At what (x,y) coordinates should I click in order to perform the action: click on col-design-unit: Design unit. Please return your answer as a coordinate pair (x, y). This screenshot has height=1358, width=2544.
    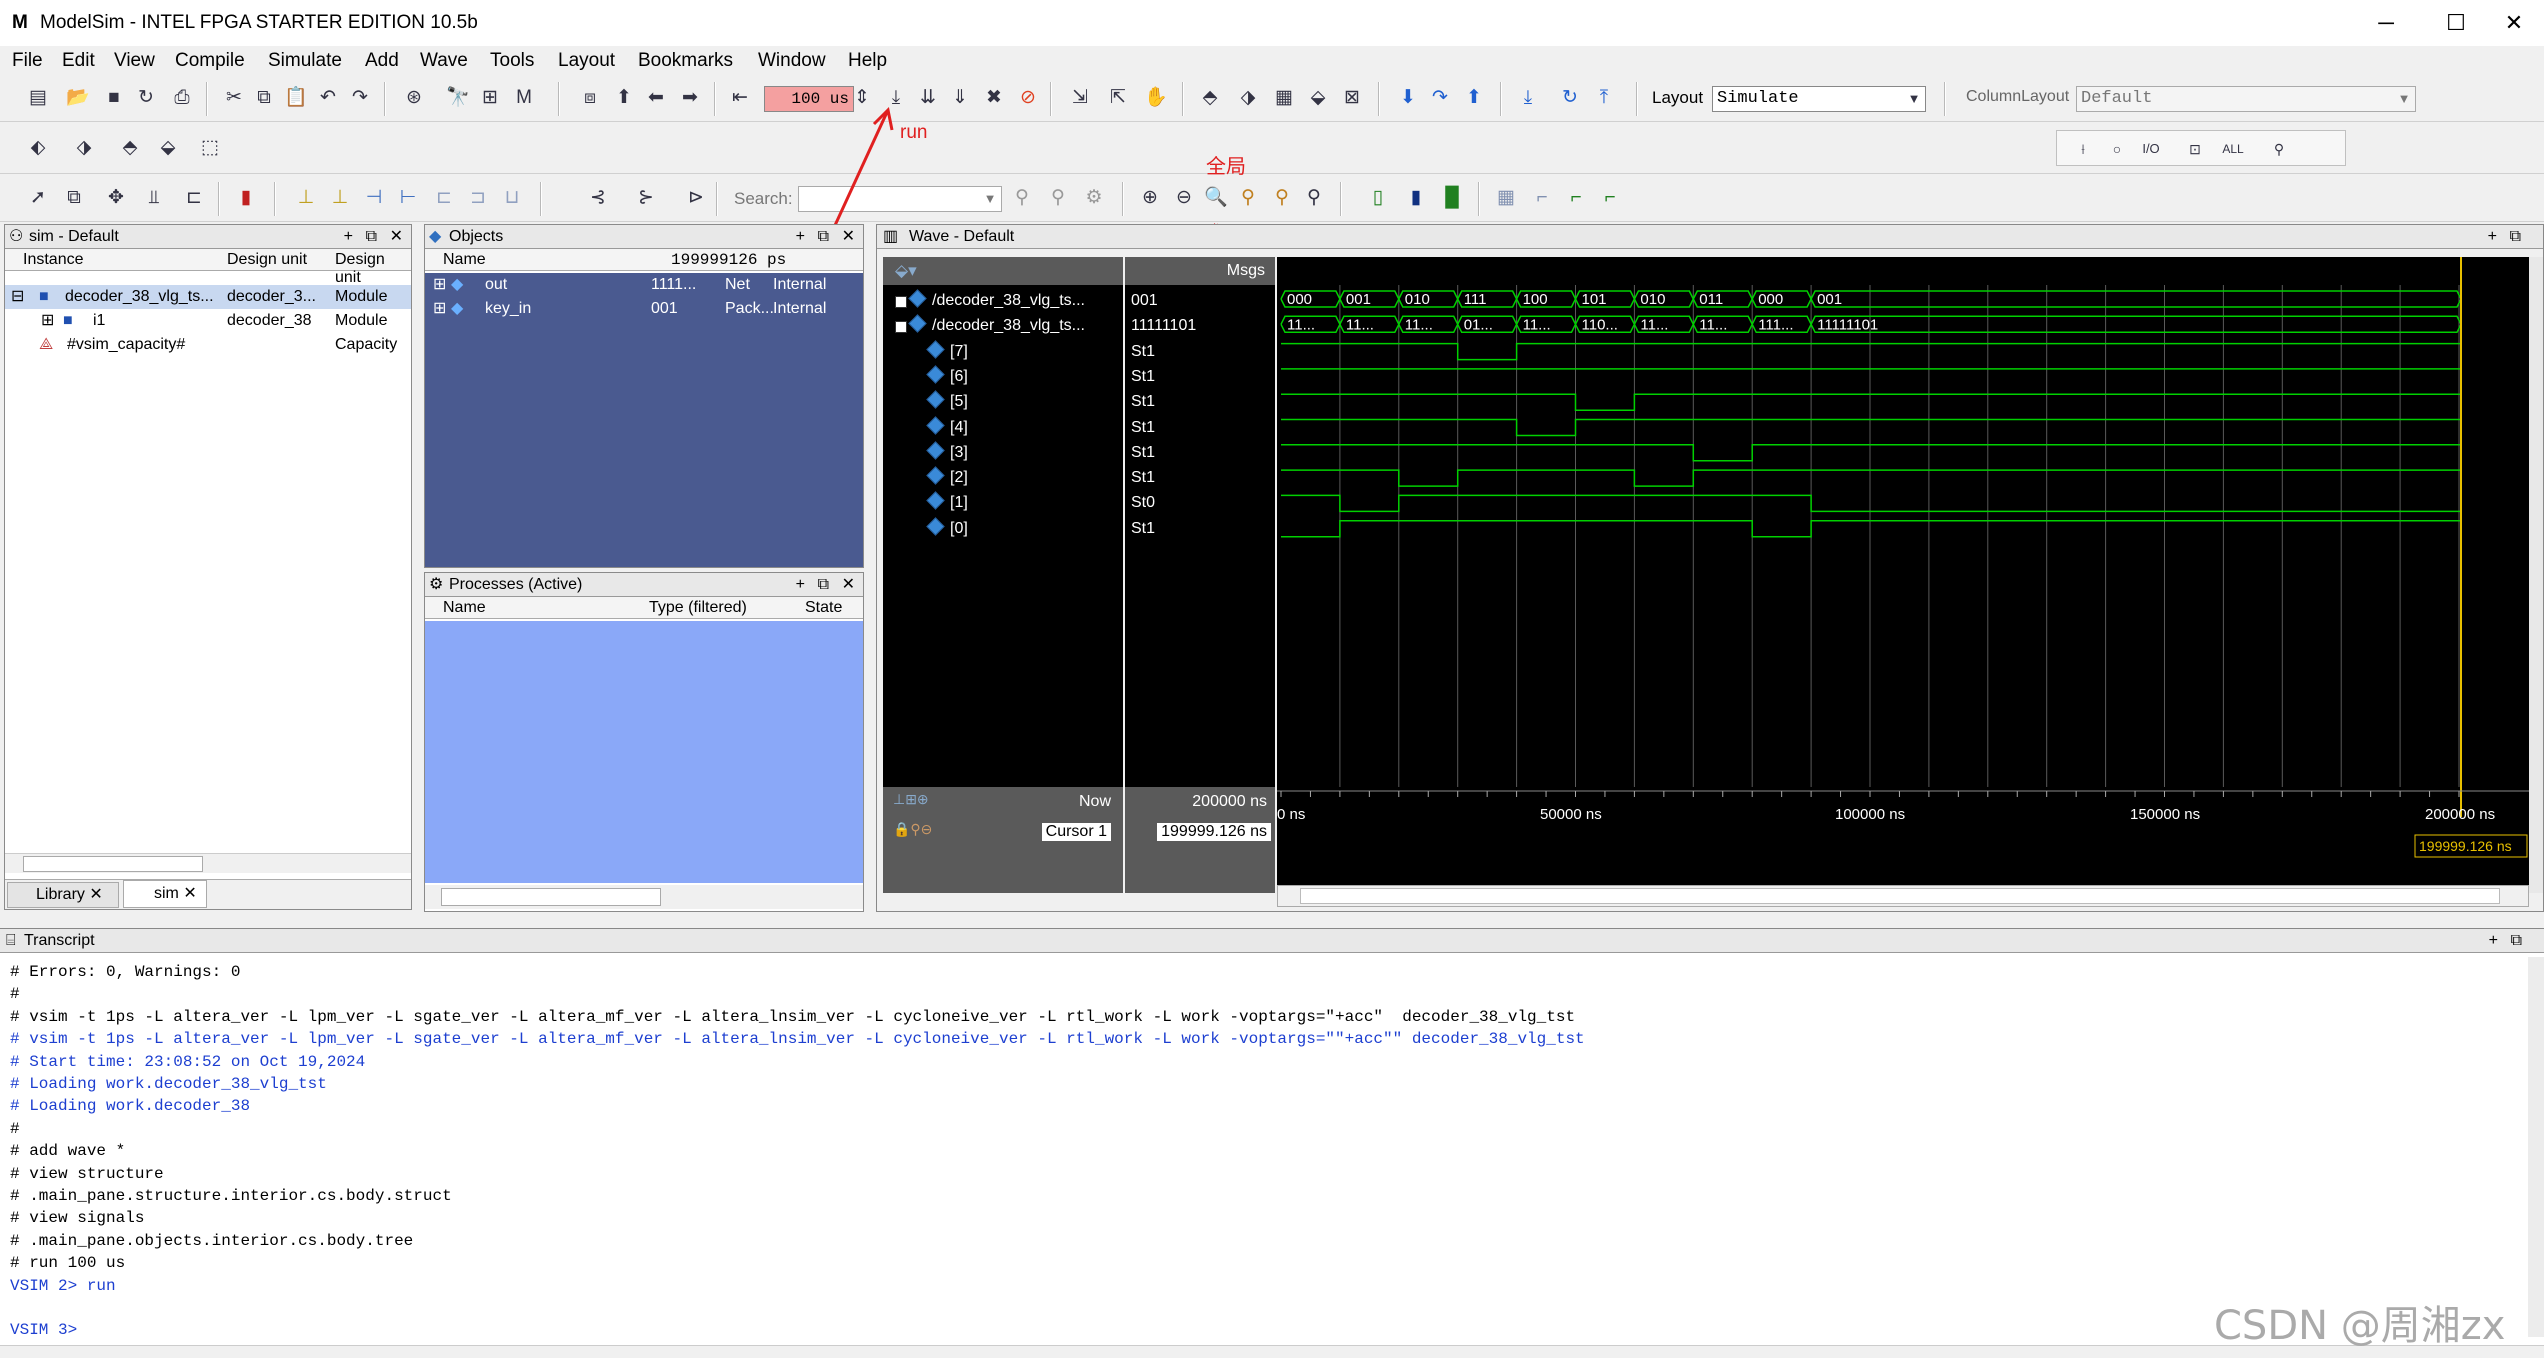
    Looking at the image, I should click on (267, 260).